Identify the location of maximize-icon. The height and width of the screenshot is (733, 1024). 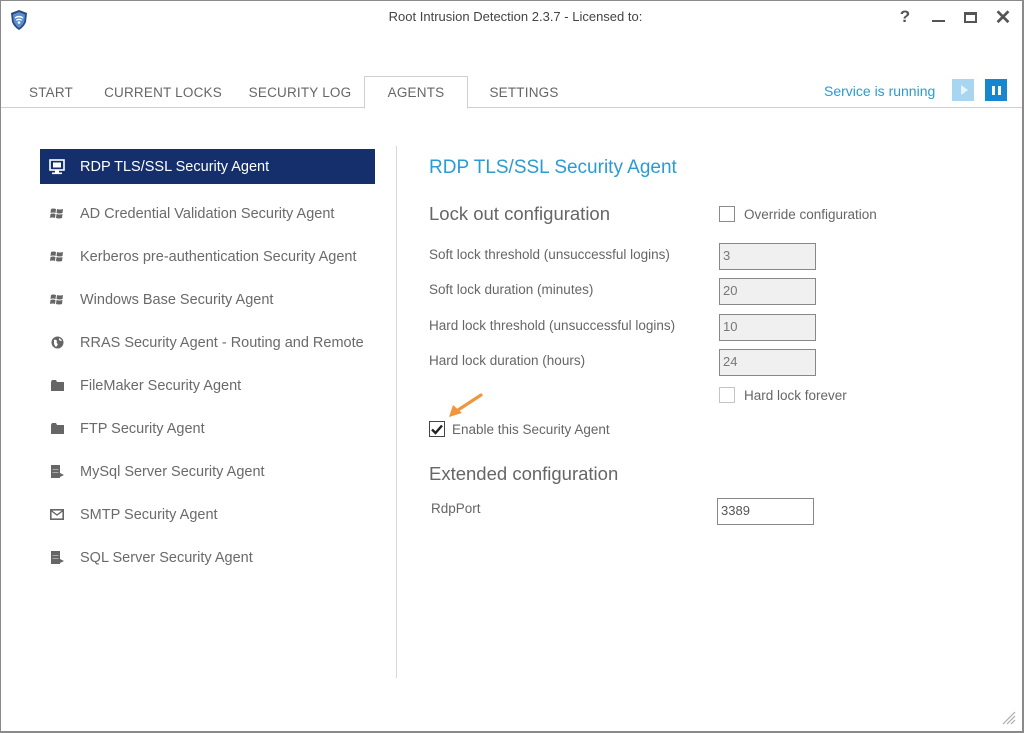
(970, 17).